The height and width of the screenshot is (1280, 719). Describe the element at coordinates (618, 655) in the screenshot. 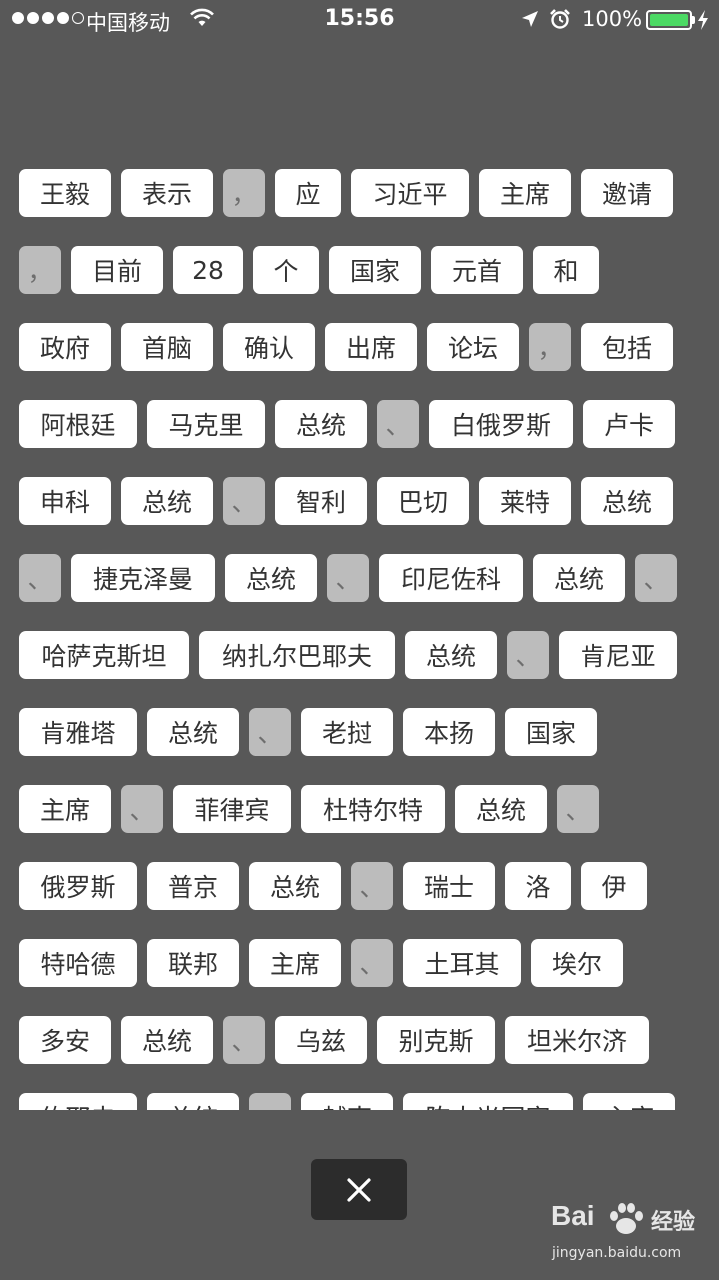

I see `word-chip: 肯尼亚` at that location.